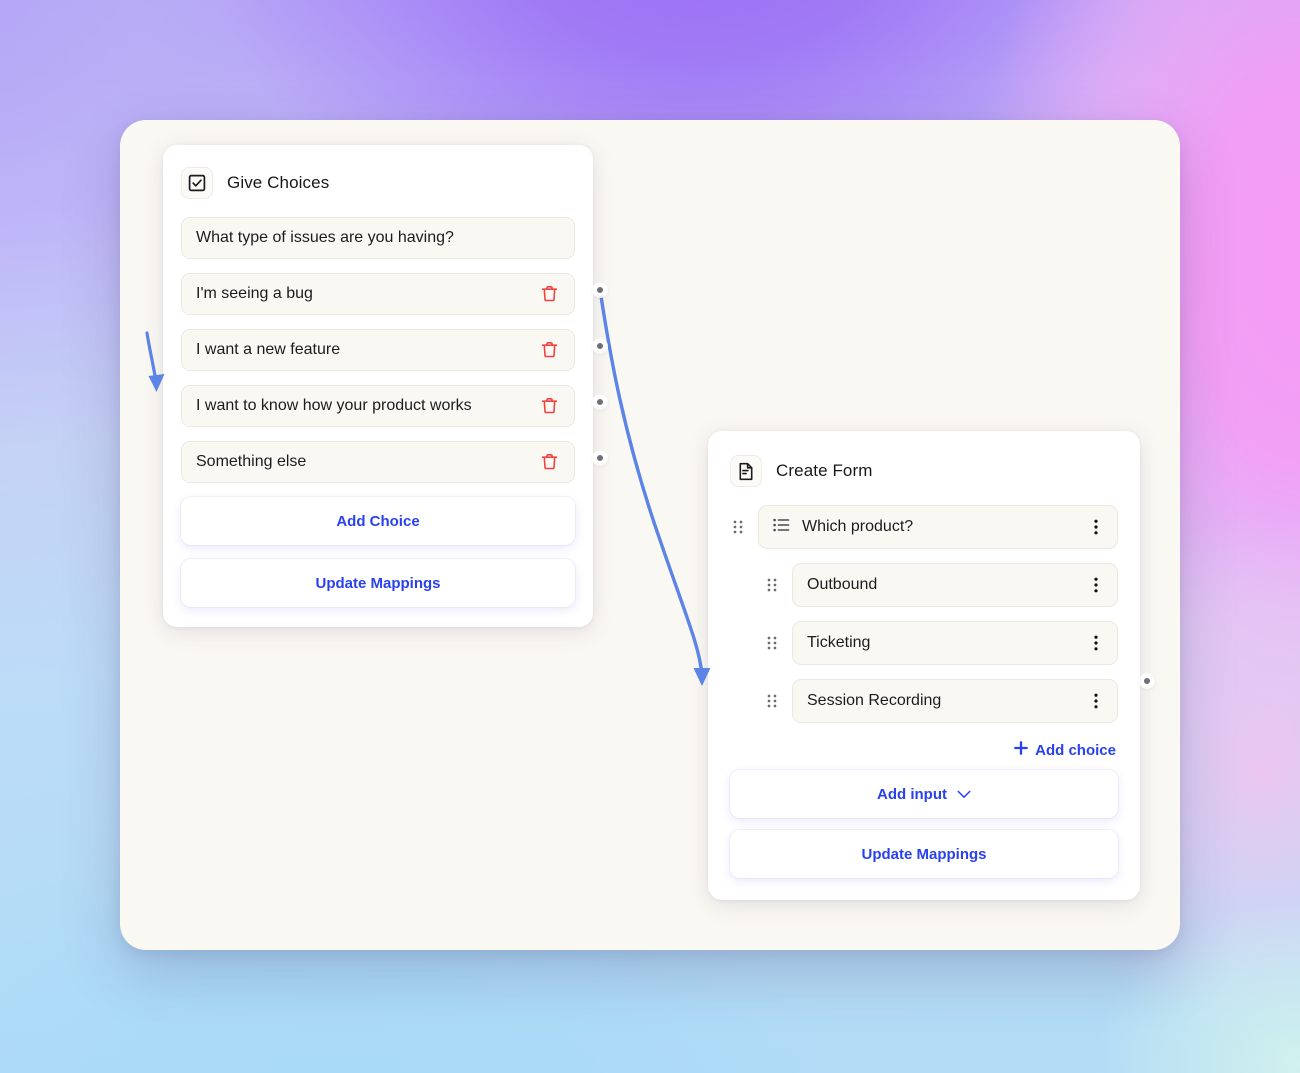 The width and height of the screenshot is (1300, 1073). What do you see at coordinates (278, 182) in the screenshot?
I see `node-title-give-choices: Give Choices` at bounding box center [278, 182].